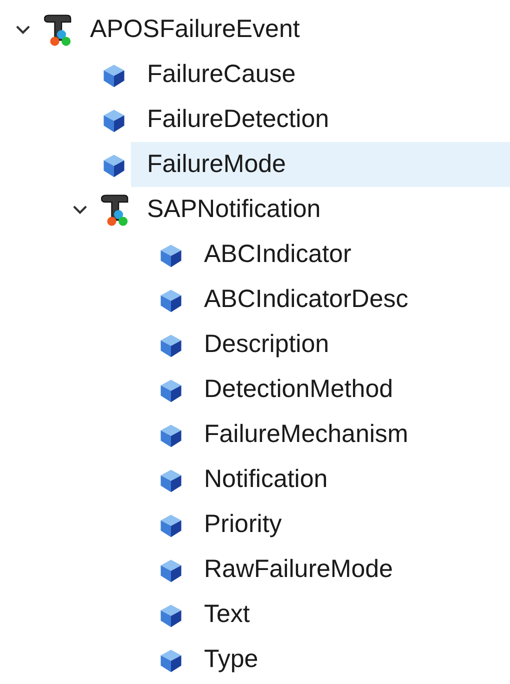 This screenshot has height=684, width=510. I want to click on tree-item: Description, so click(349, 344).